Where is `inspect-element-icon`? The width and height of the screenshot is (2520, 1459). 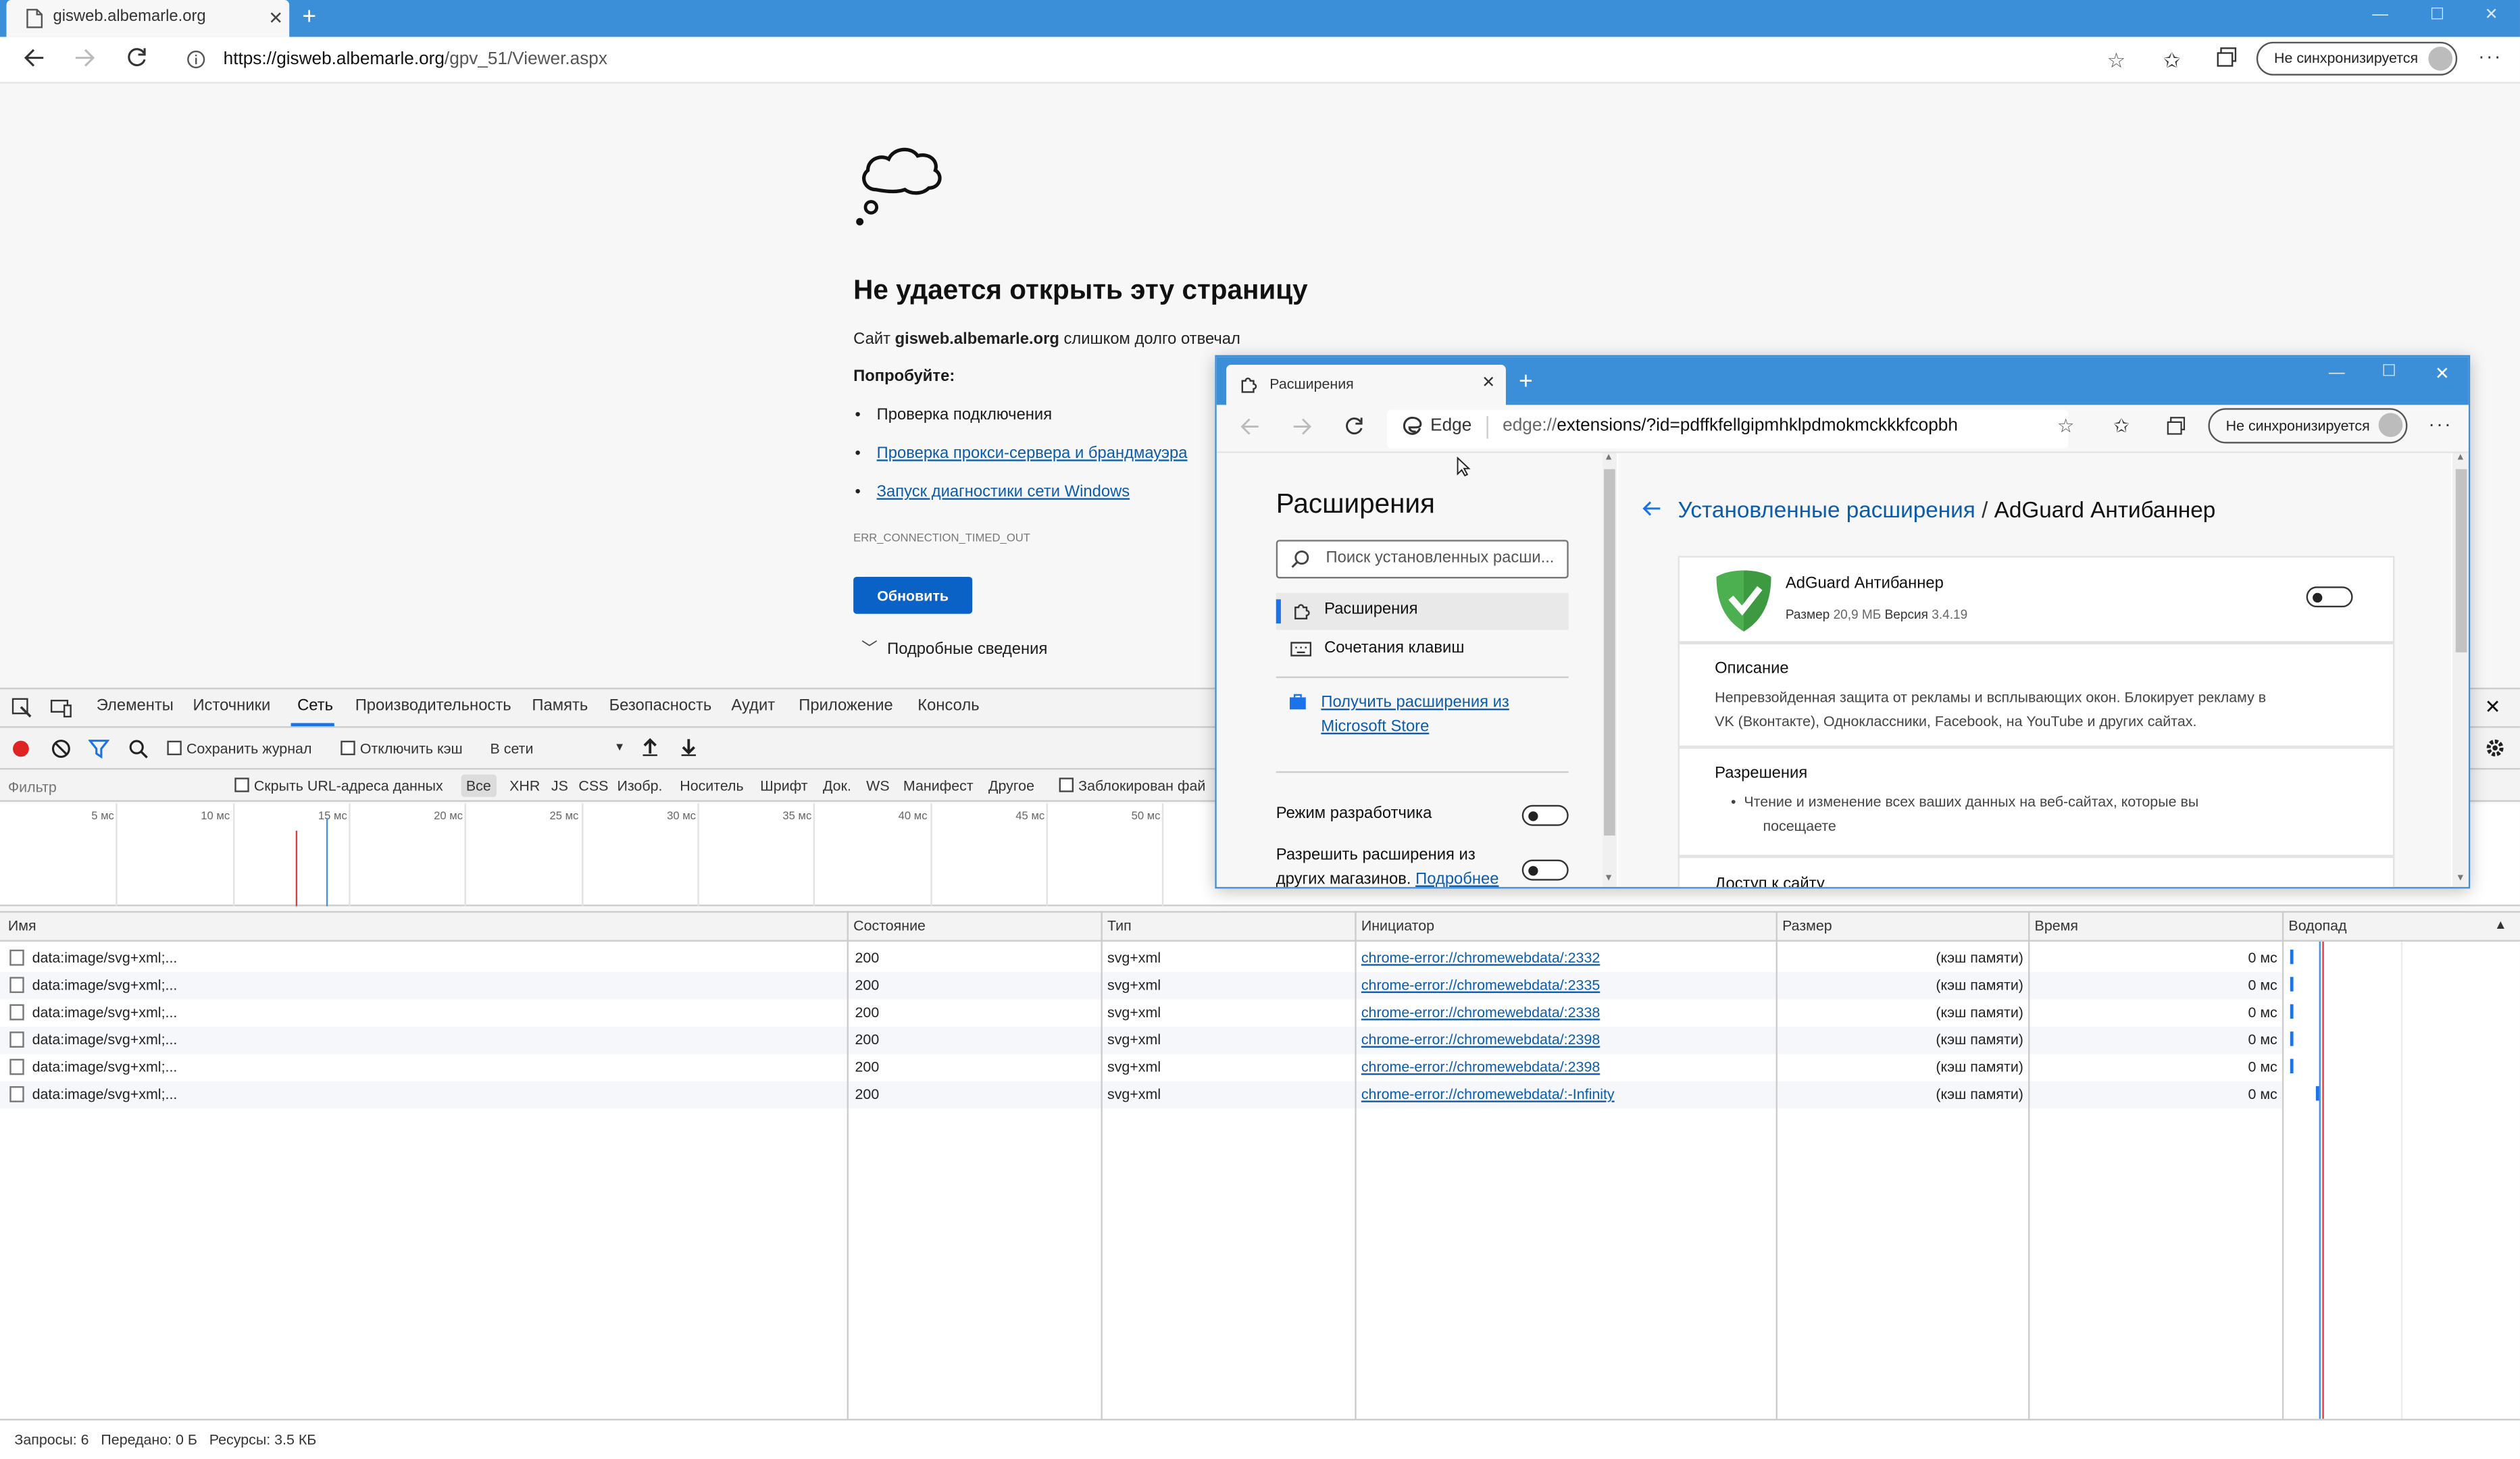 inspect-element-icon is located at coordinates (21, 707).